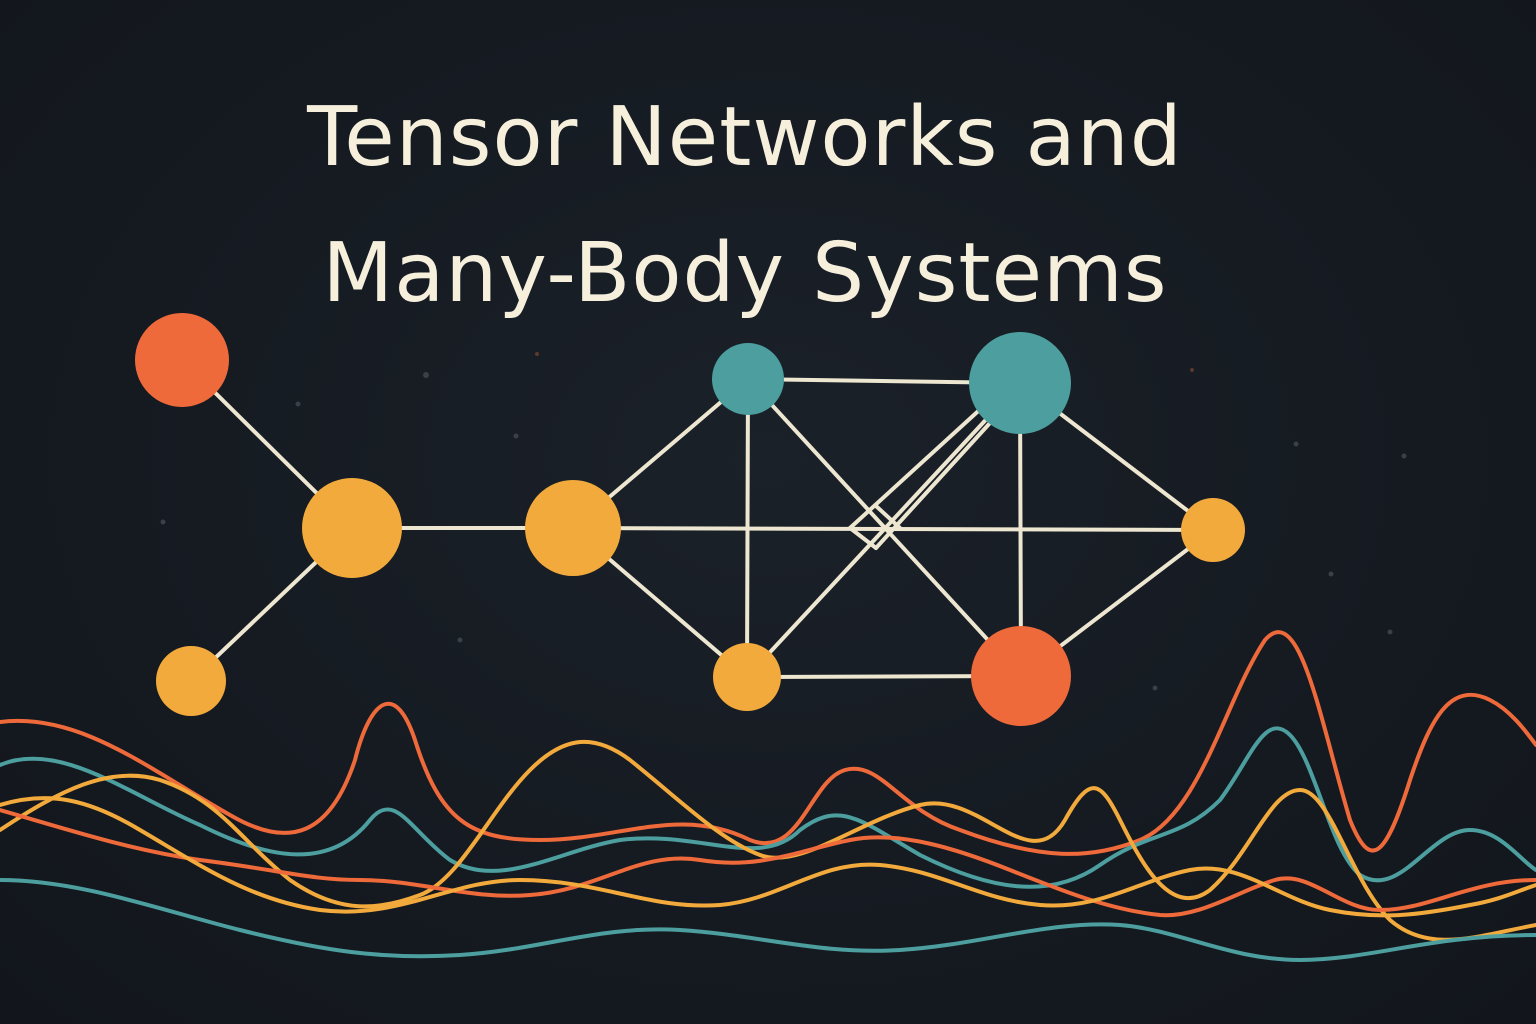 The height and width of the screenshot is (1024, 1536). Describe the element at coordinates (745, 273) in the screenshot. I see `title-line-2: Many-Body Systems` at that location.